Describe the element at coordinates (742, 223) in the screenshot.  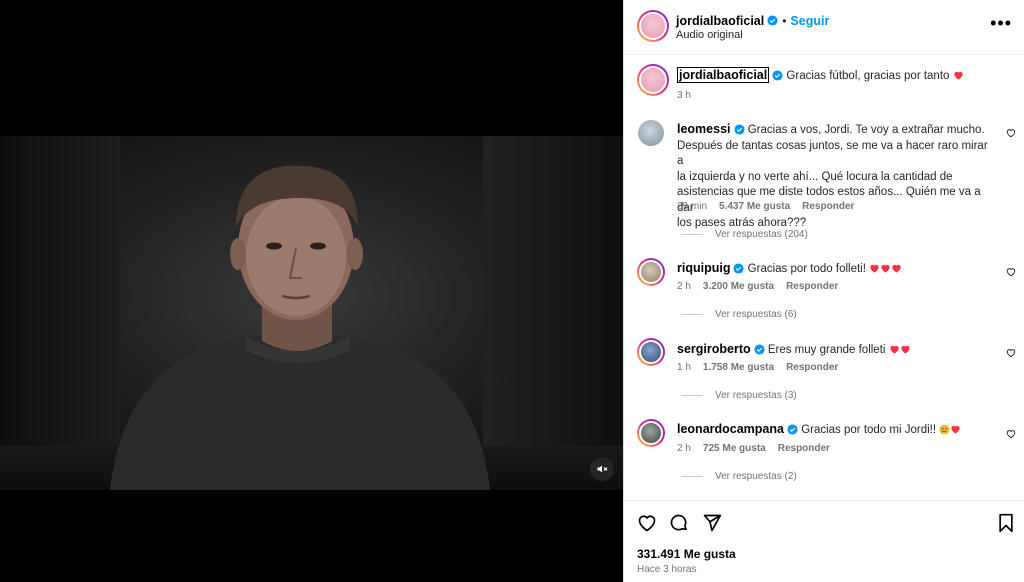
I see `comment-text-line: los pases atrás ahora???` at that location.